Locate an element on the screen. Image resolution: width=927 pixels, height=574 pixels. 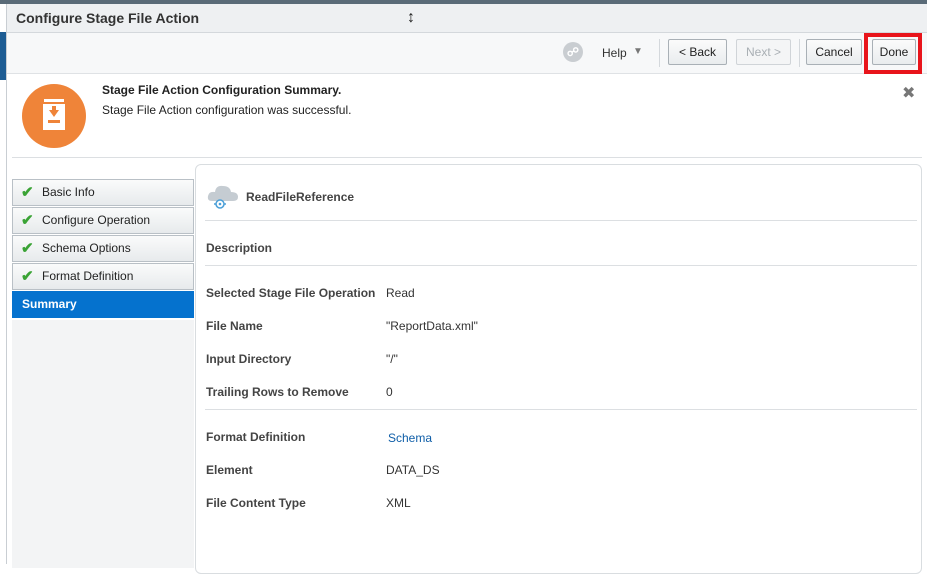
description-label: Description is located at coordinates (239, 248).